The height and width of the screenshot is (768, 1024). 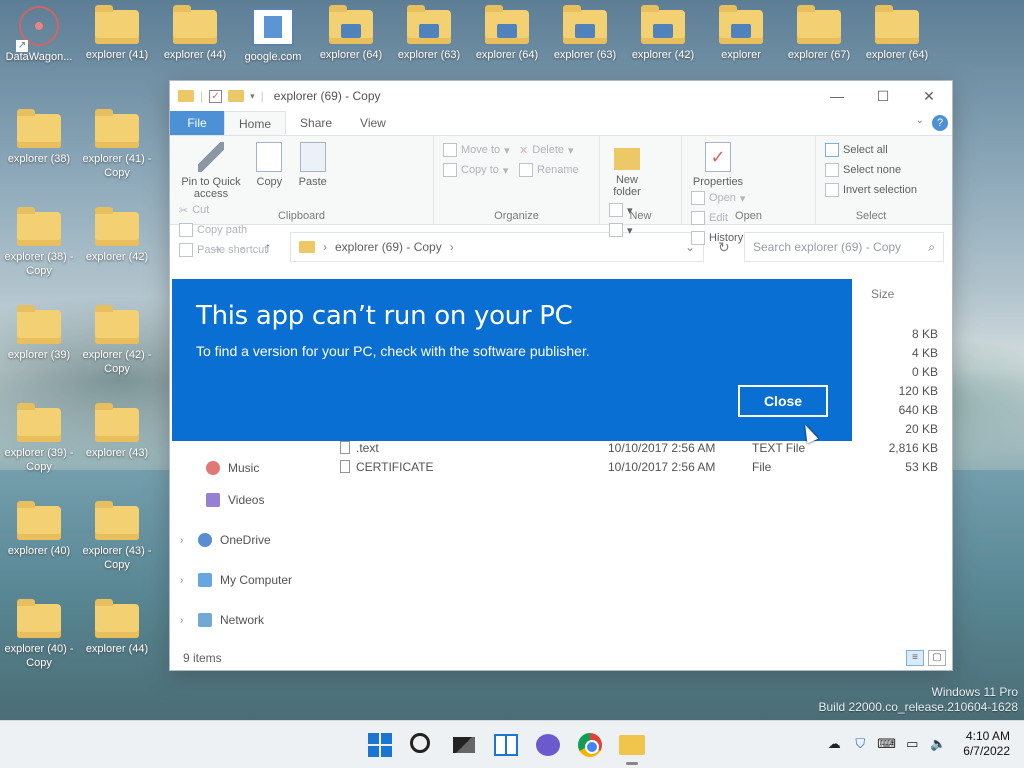 I want to click on system-tray: ☁ ⛉ ⌨ ▭ 🔈 4:10 AM 6/7/2022, so click(x=917, y=744).